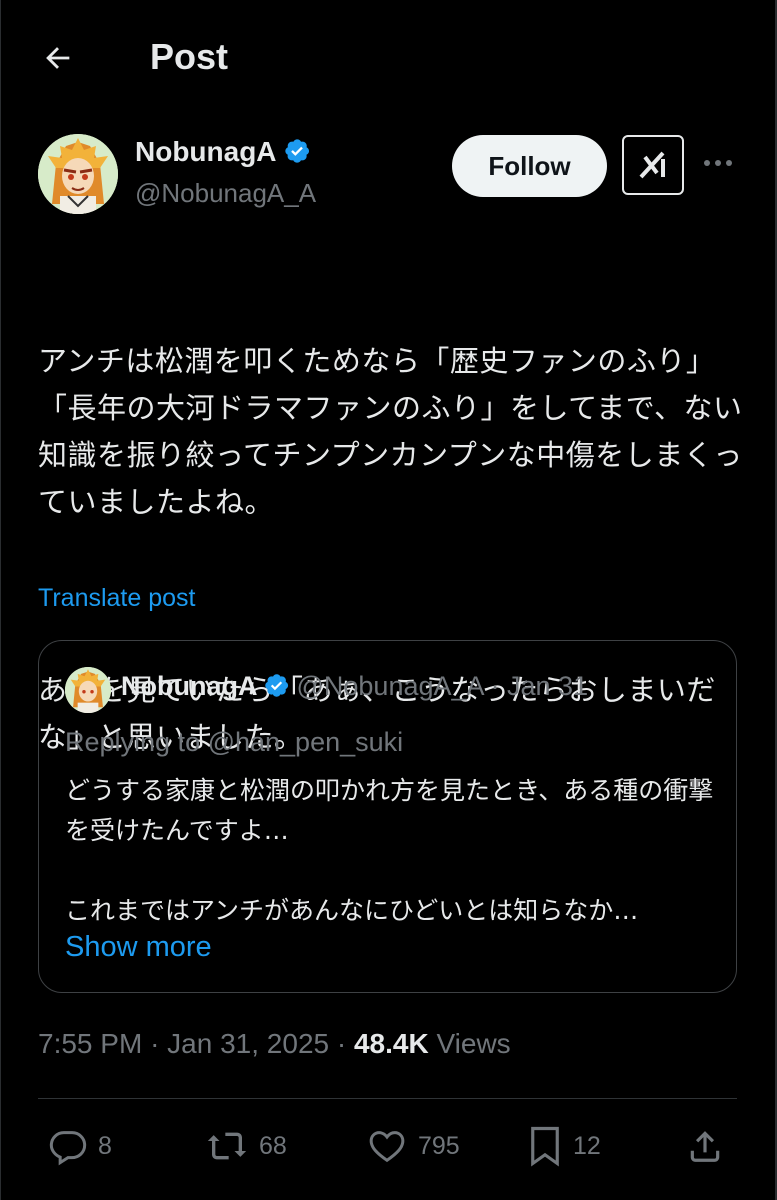  I want to click on grok-button, so click(653, 165).